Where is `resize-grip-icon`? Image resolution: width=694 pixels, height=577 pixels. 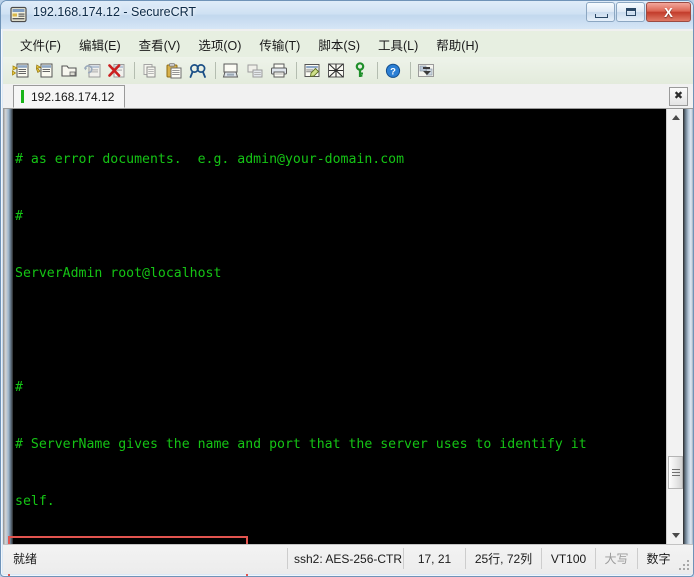
resize-grip-icon is located at coordinates (683, 564).